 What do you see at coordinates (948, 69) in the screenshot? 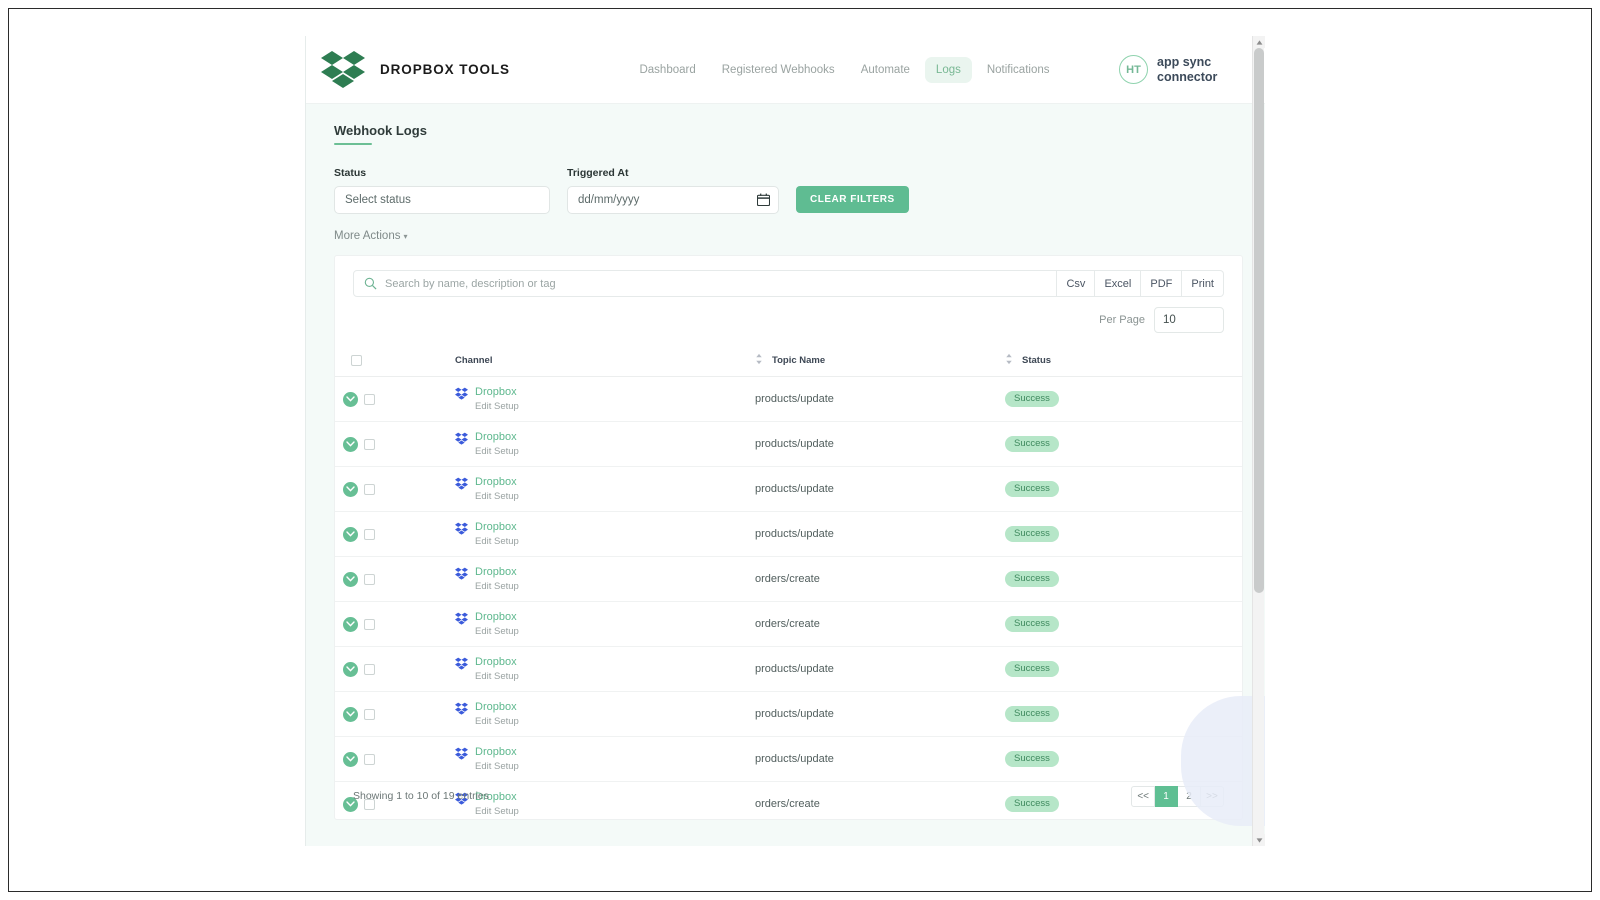
I see `nav-item-logs: Logs` at bounding box center [948, 69].